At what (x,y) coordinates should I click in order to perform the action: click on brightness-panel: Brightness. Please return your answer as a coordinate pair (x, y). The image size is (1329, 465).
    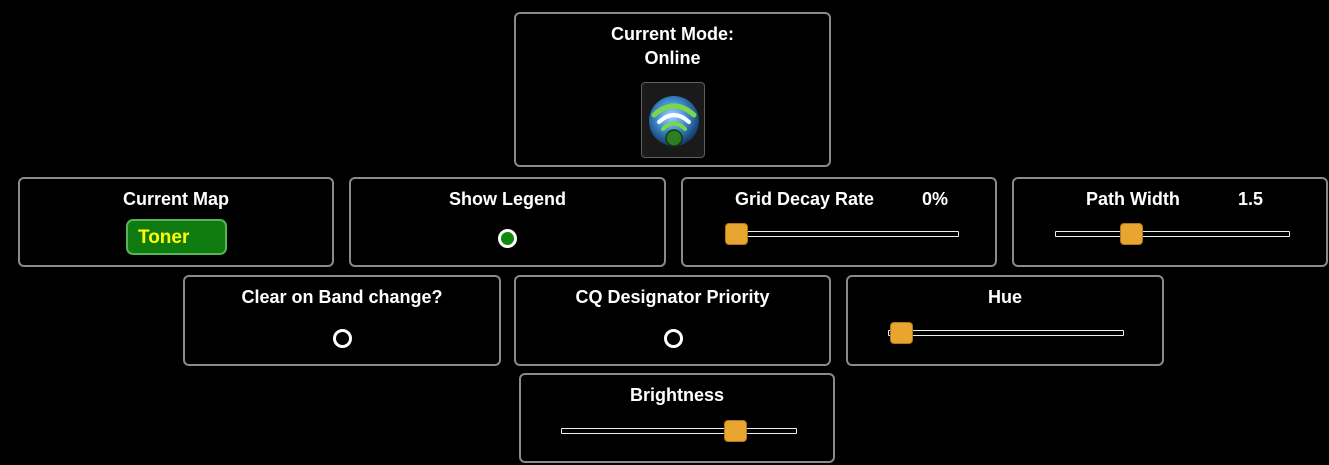
    Looking at the image, I should click on (677, 418).